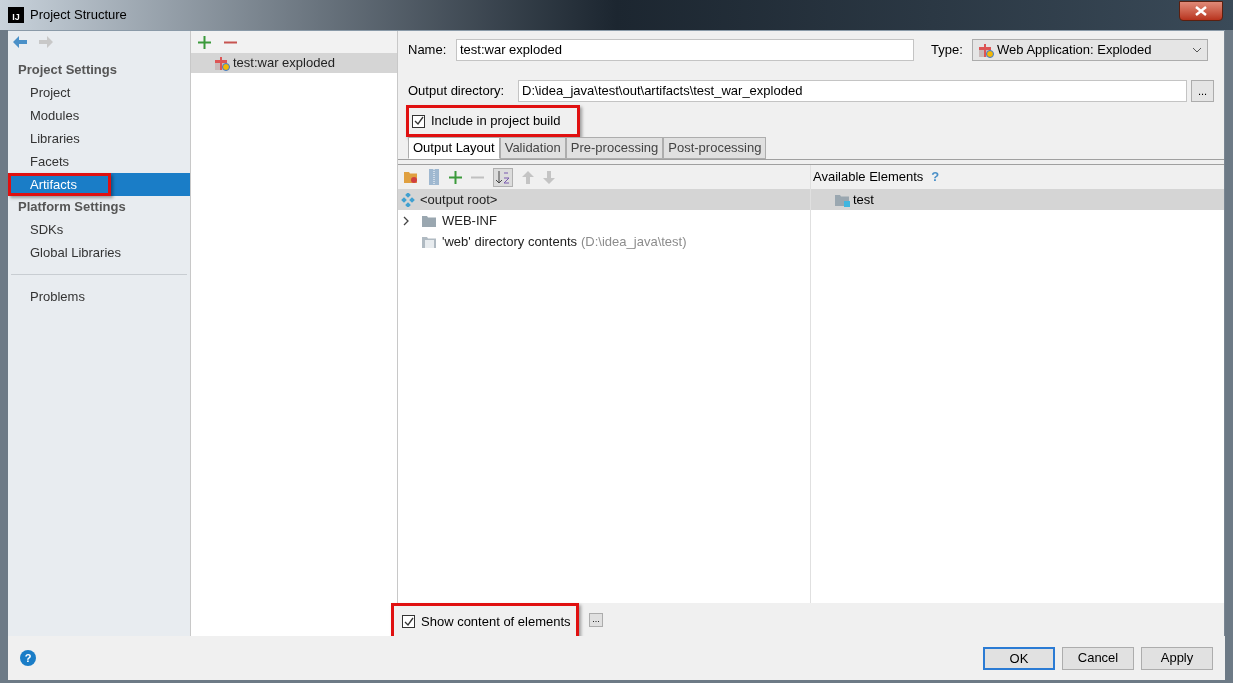 Image resolution: width=1233 pixels, height=683 pixels. I want to click on close-button, so click(1201, 11).